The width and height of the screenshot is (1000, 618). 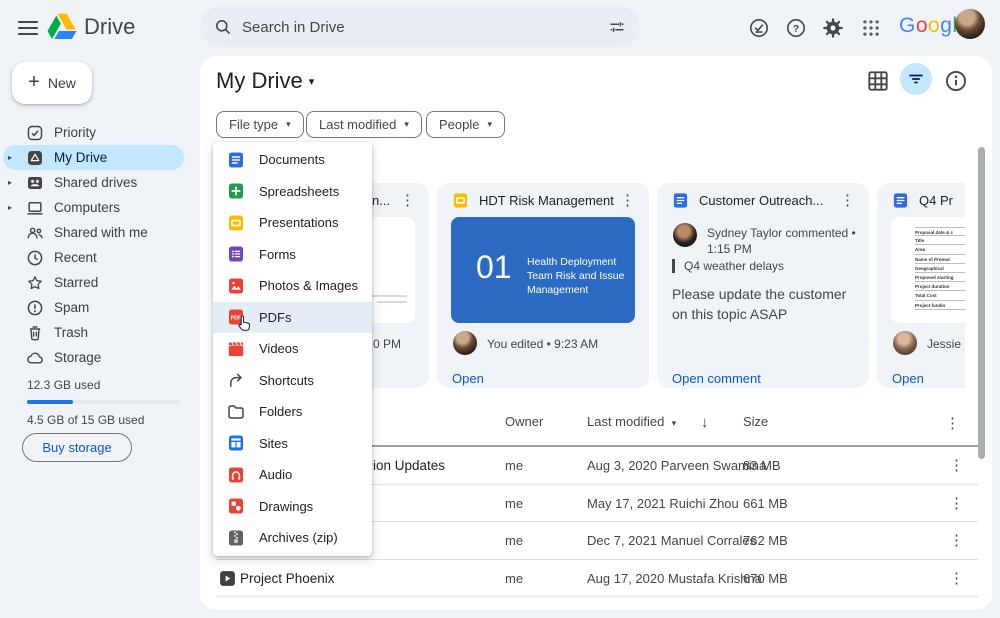 What do you see at coordinates (92, 282) in the screenshot?
I see `sidebar-item-starred: Starred` at bounding box center [92, 282].